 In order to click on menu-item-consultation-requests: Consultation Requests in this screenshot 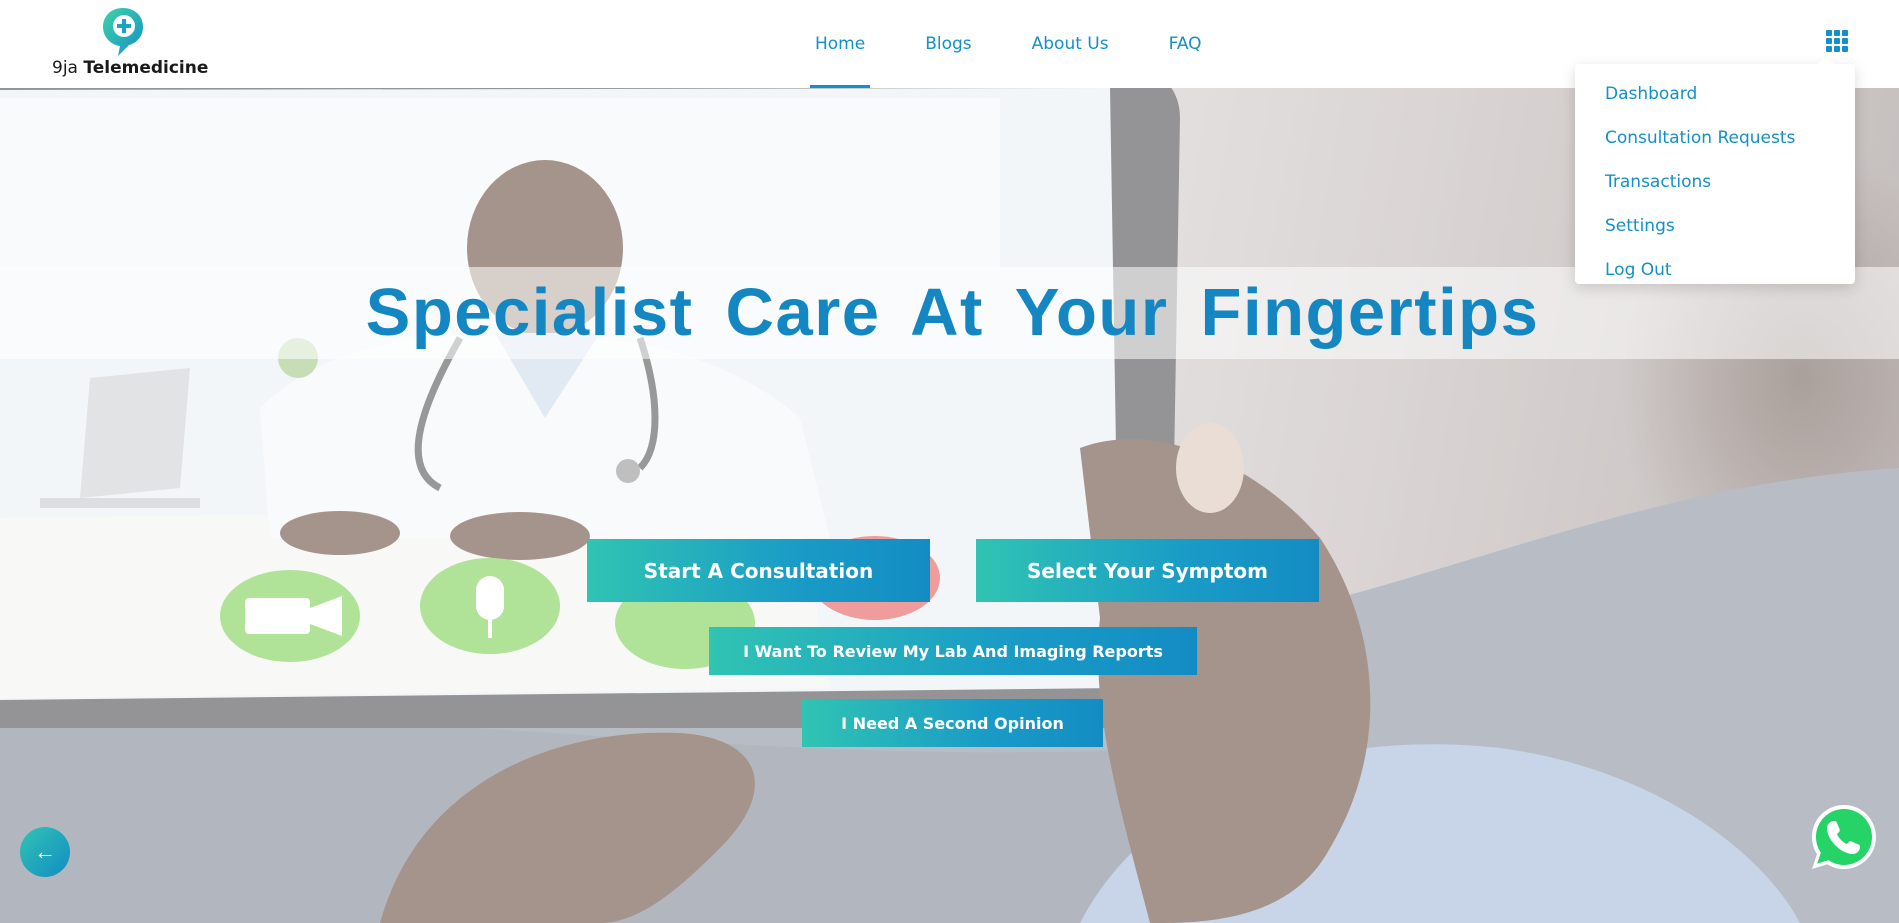, I will do `click(1715, 138)`.